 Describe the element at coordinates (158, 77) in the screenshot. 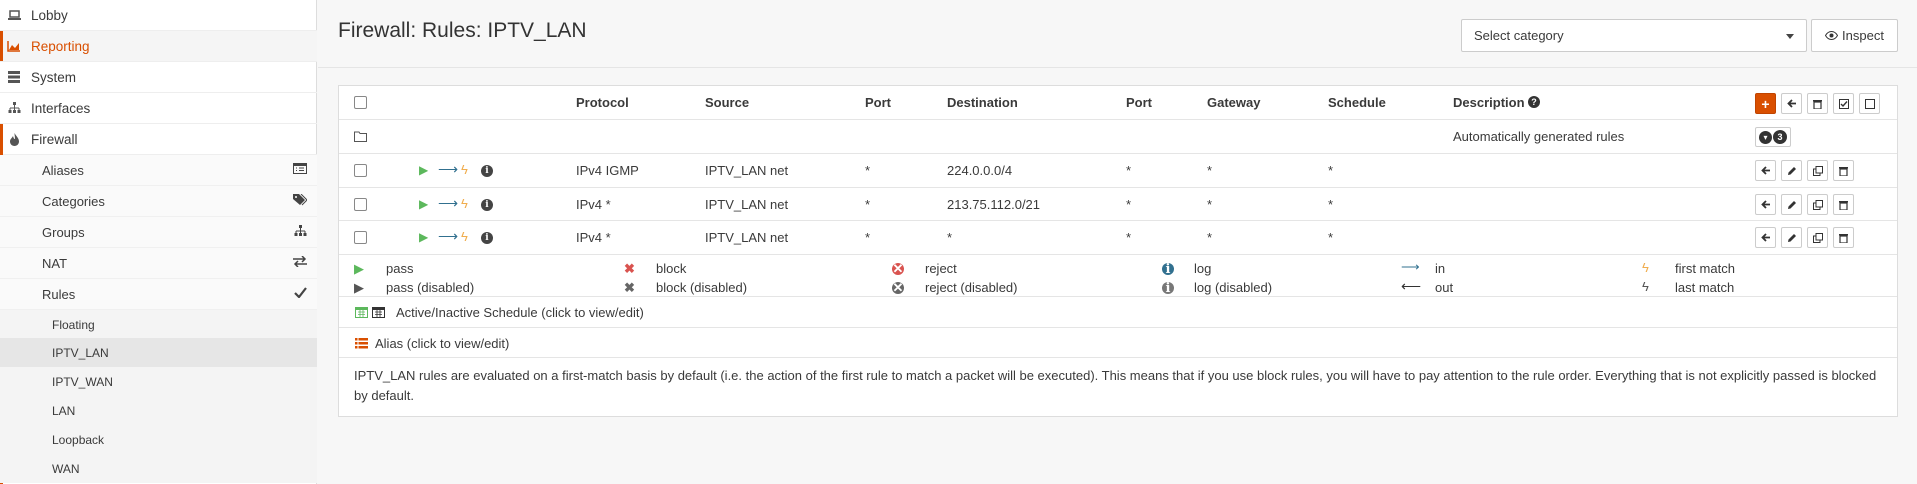

I see `sidebar-item-system: System` at that location.